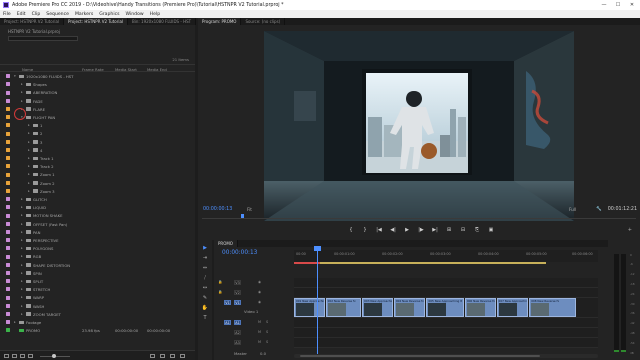  Describe the element at coordinates (477, 230) in the screenshot. I see `export-frame-button: ⎘` at that location.